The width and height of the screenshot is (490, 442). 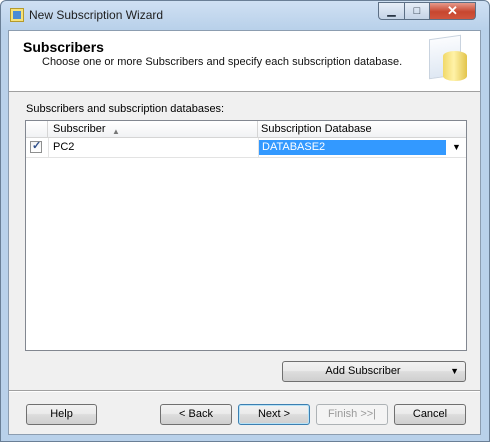 I want to click on back-button: < Back, so click(x=196, y=414).